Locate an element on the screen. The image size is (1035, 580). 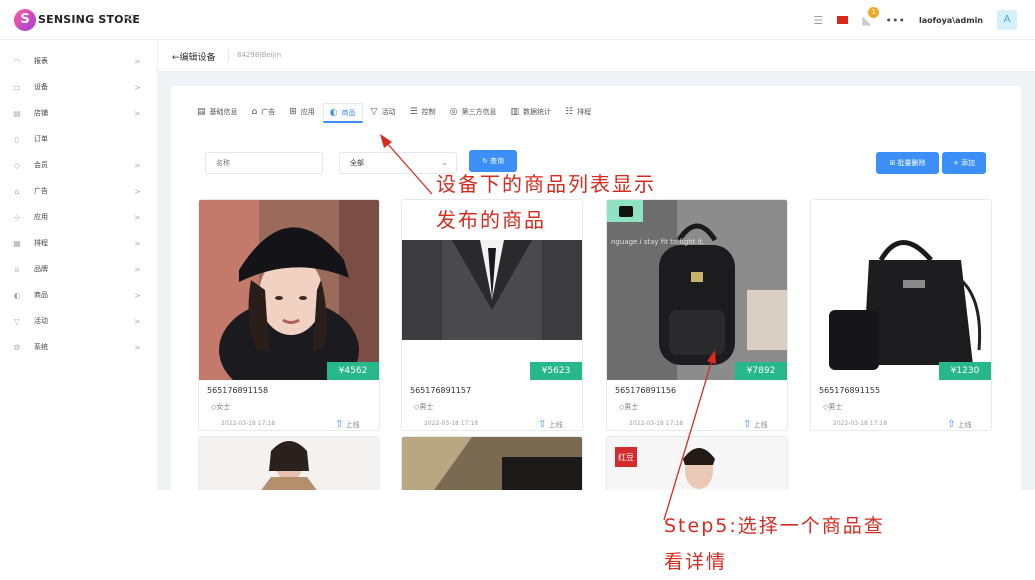
sidebar-collapse-button: < is located at coordinates (129, 18).